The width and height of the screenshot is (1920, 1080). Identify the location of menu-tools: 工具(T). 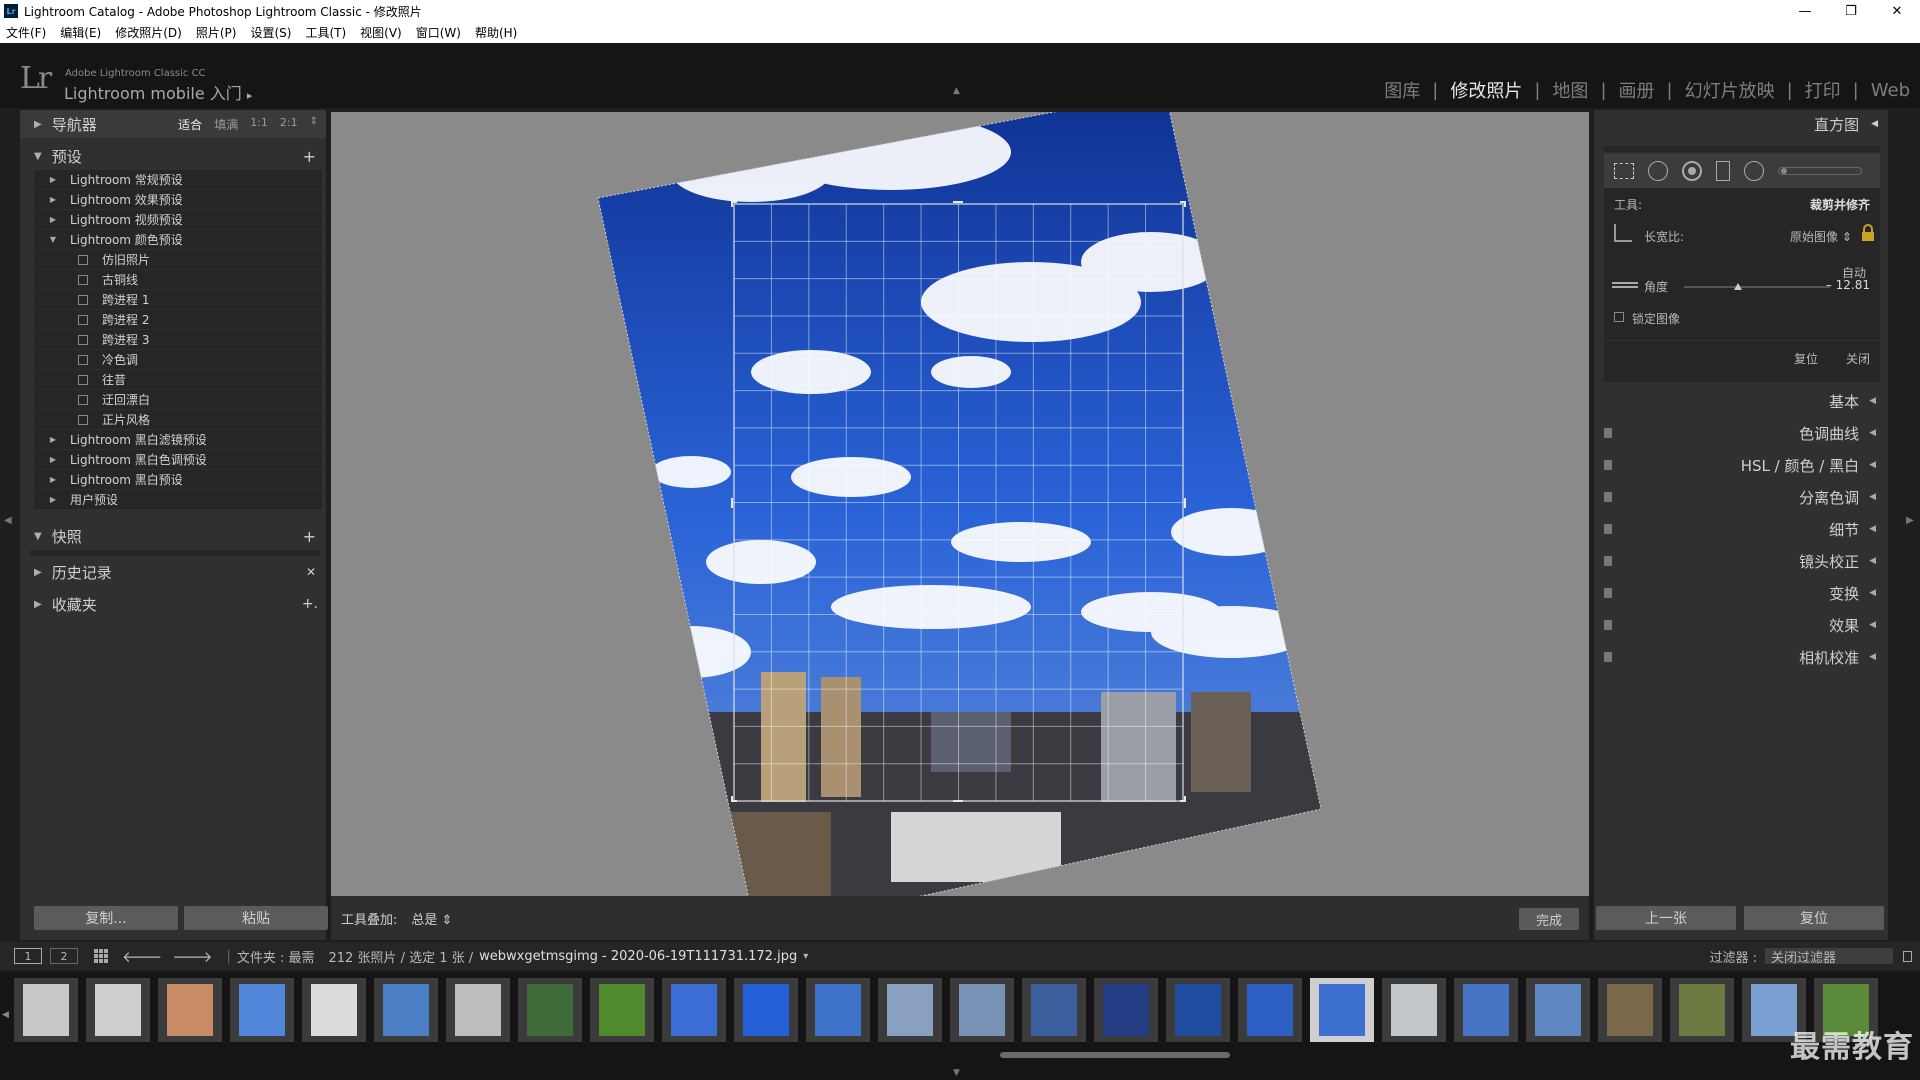
(325, 32).